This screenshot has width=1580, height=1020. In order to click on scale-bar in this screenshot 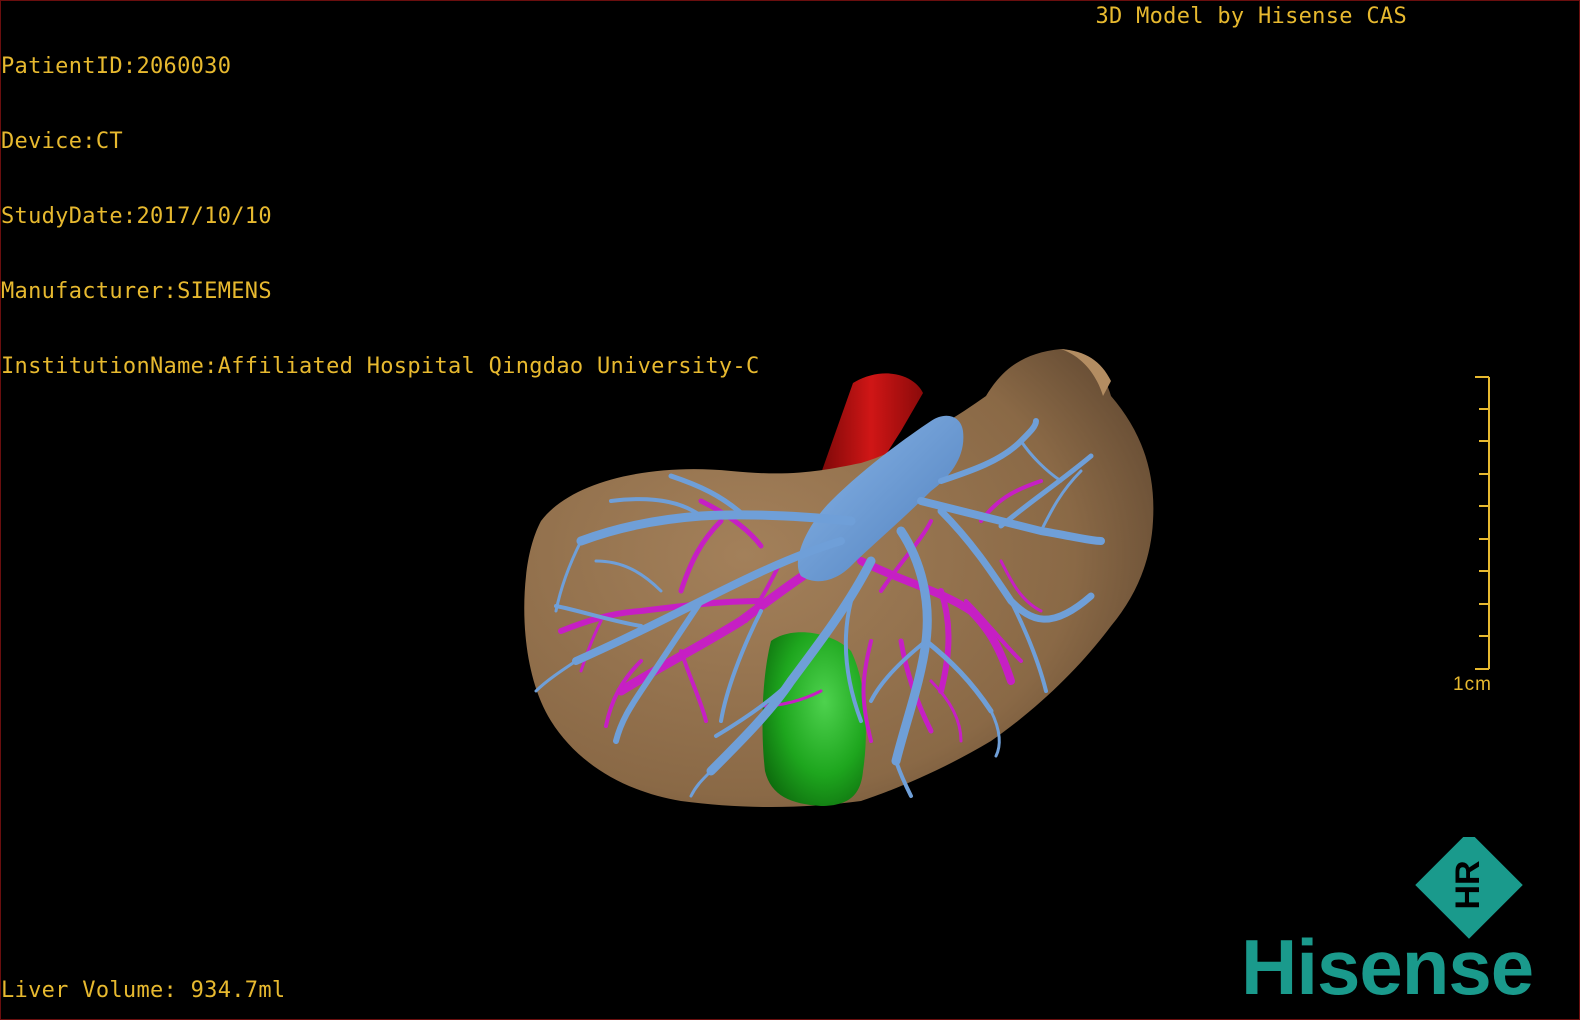, I will do `click(1482, 523)`.